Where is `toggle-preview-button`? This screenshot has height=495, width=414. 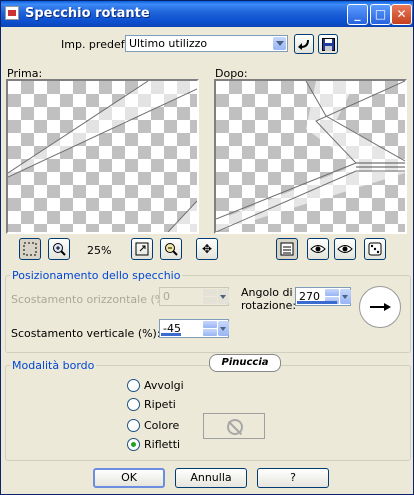 toggle-preview-button is located at coordinates (287, 249).